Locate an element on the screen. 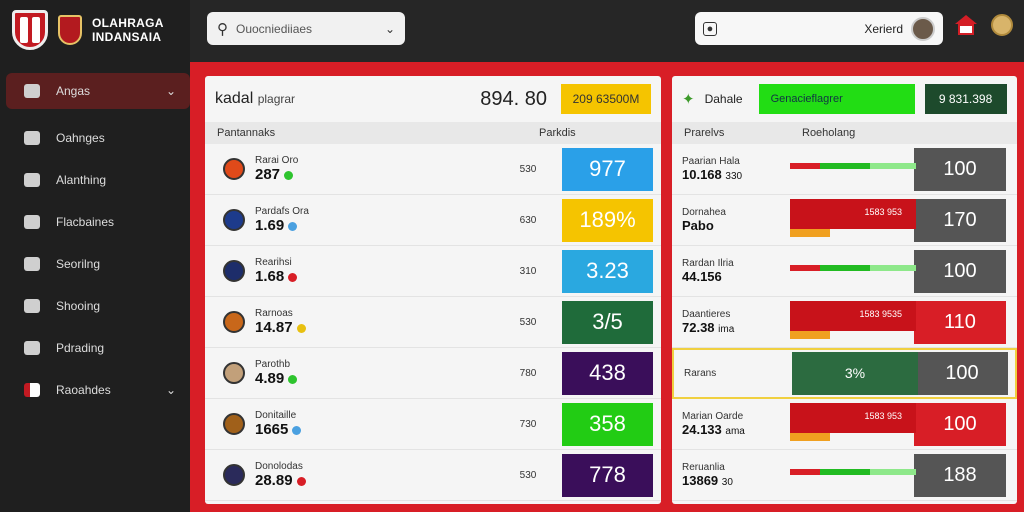 The height and width of the screenshot is (512, 1024). team-info: Donitaille 1665 is located at coordinates (381, 424).